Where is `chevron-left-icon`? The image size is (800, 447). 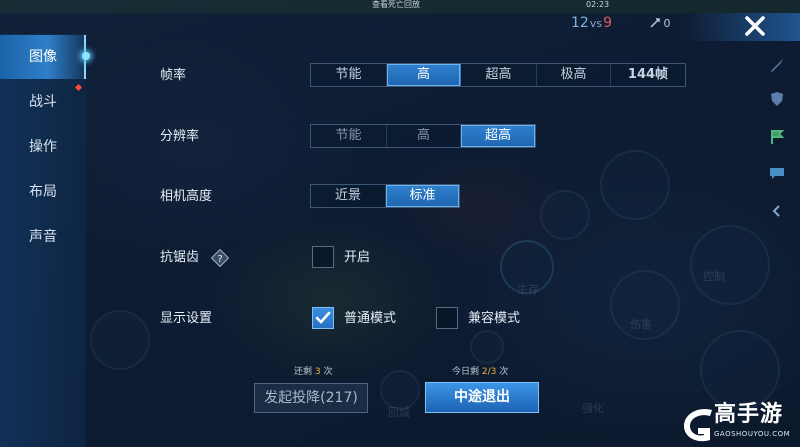 chevron-left-icon is located at coordinates (776, 211).